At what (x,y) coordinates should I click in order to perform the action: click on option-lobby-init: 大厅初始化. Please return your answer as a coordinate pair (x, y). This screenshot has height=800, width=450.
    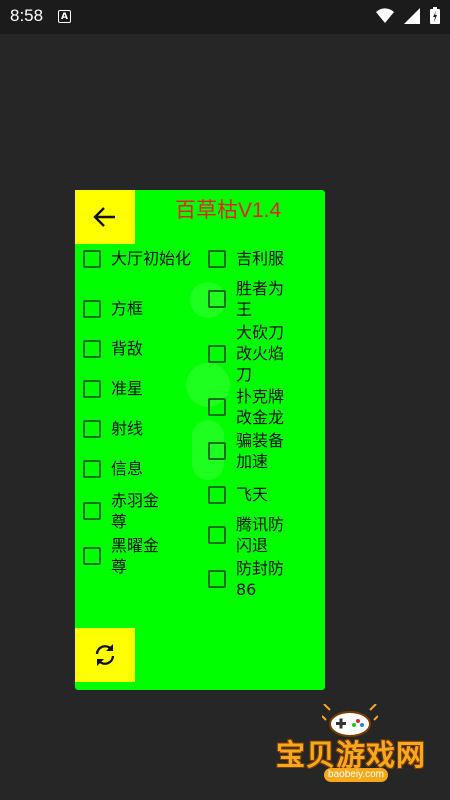
    Looking at the image, I should click on (137, 258).